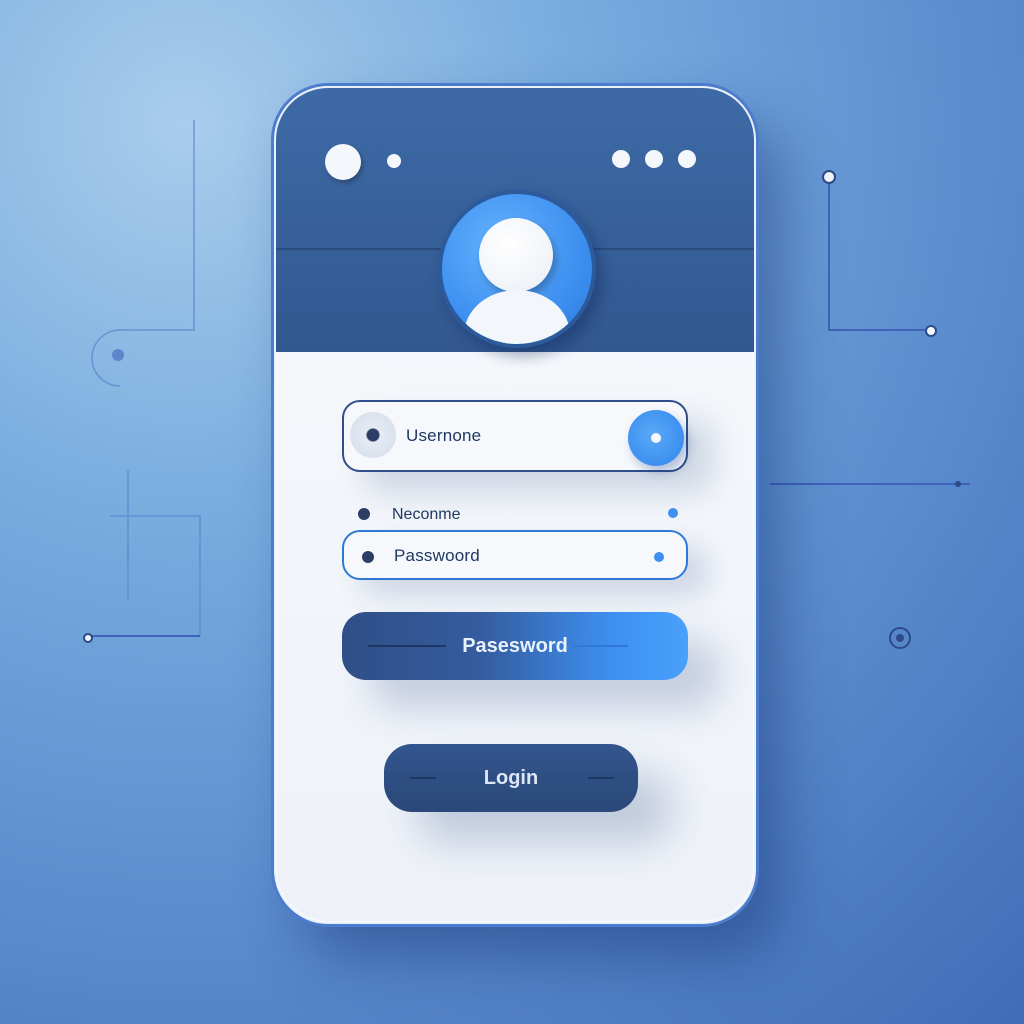  I want to click on password-value: Passwoord, so click(437, 555).